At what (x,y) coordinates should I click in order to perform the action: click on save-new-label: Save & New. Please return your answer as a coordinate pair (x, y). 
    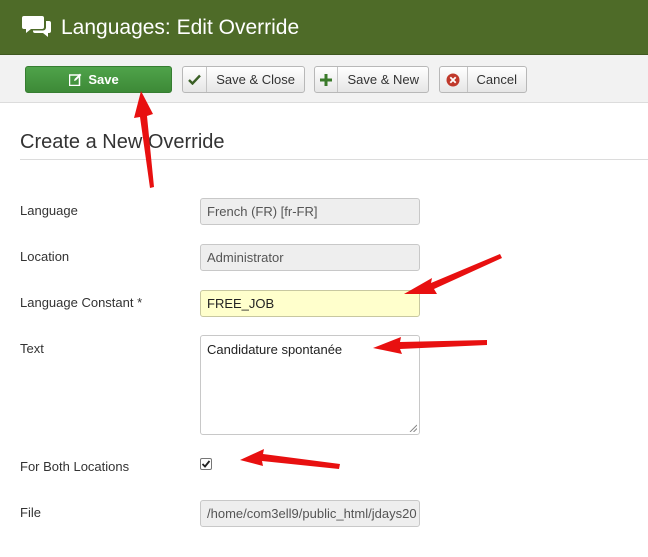
    Looking at the image, I should click on (383, 79).